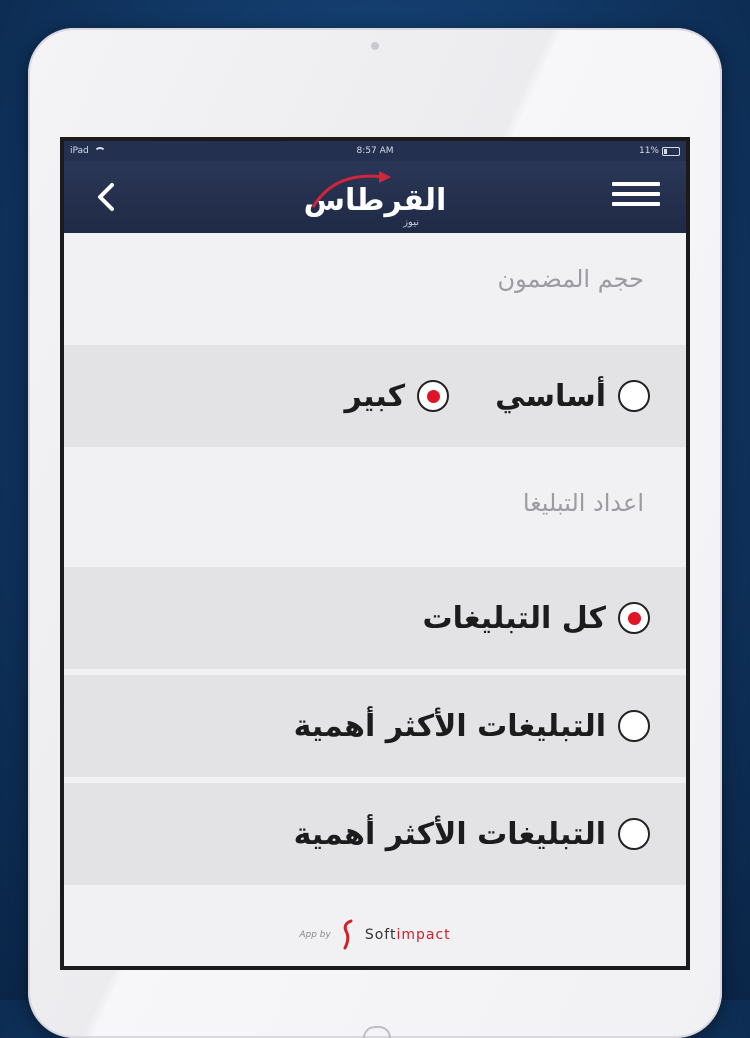 This screenshot has width=750, height=1038. What do you see at coordinates (348, 934) in the screenshot?
I see `softimpact-logo-icon` at bounding box center [348, 934].